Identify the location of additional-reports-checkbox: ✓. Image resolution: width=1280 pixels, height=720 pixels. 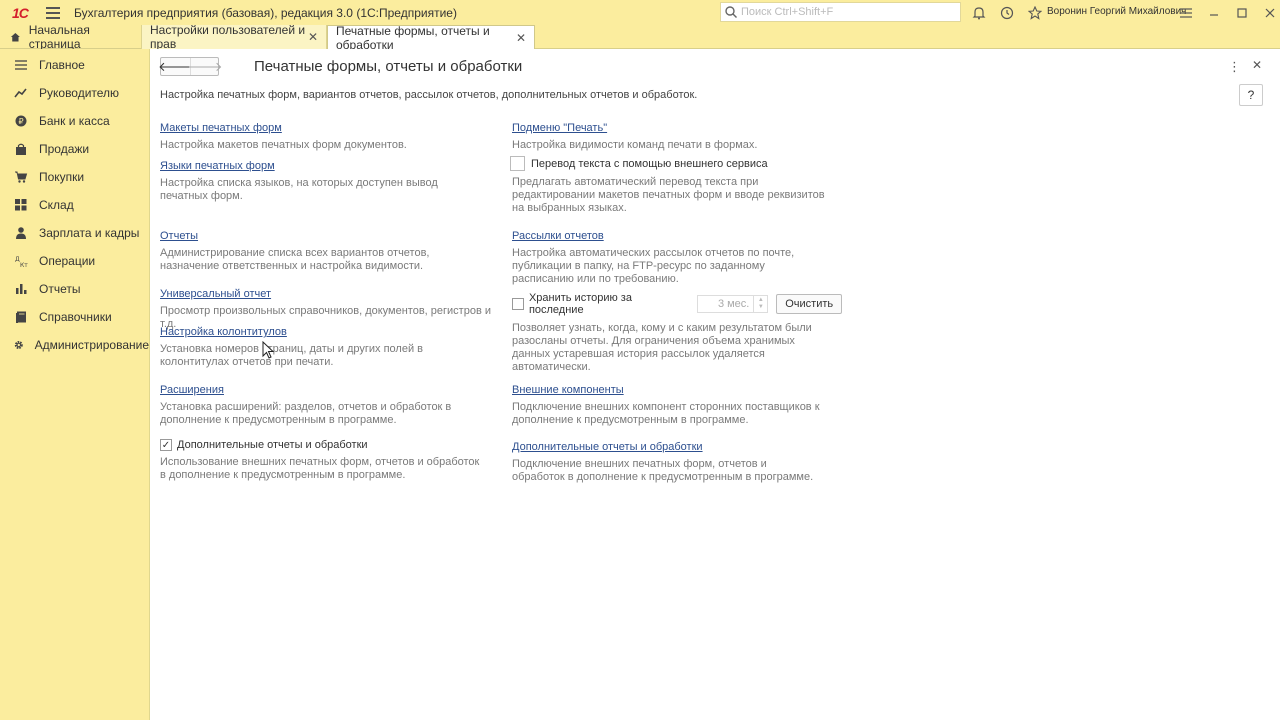
(166, 445).